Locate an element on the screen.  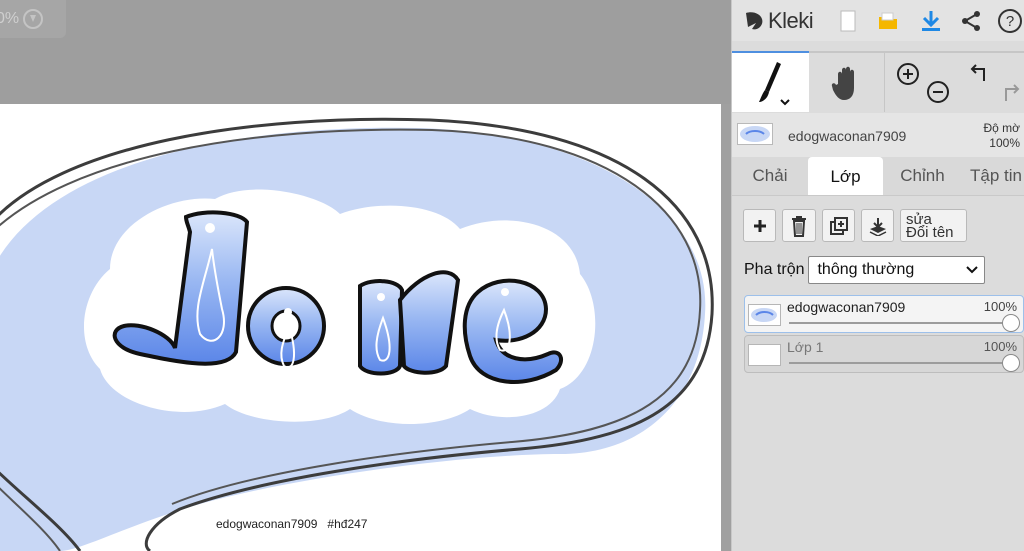
merge-layer-button is located at coordinates (877, 225).